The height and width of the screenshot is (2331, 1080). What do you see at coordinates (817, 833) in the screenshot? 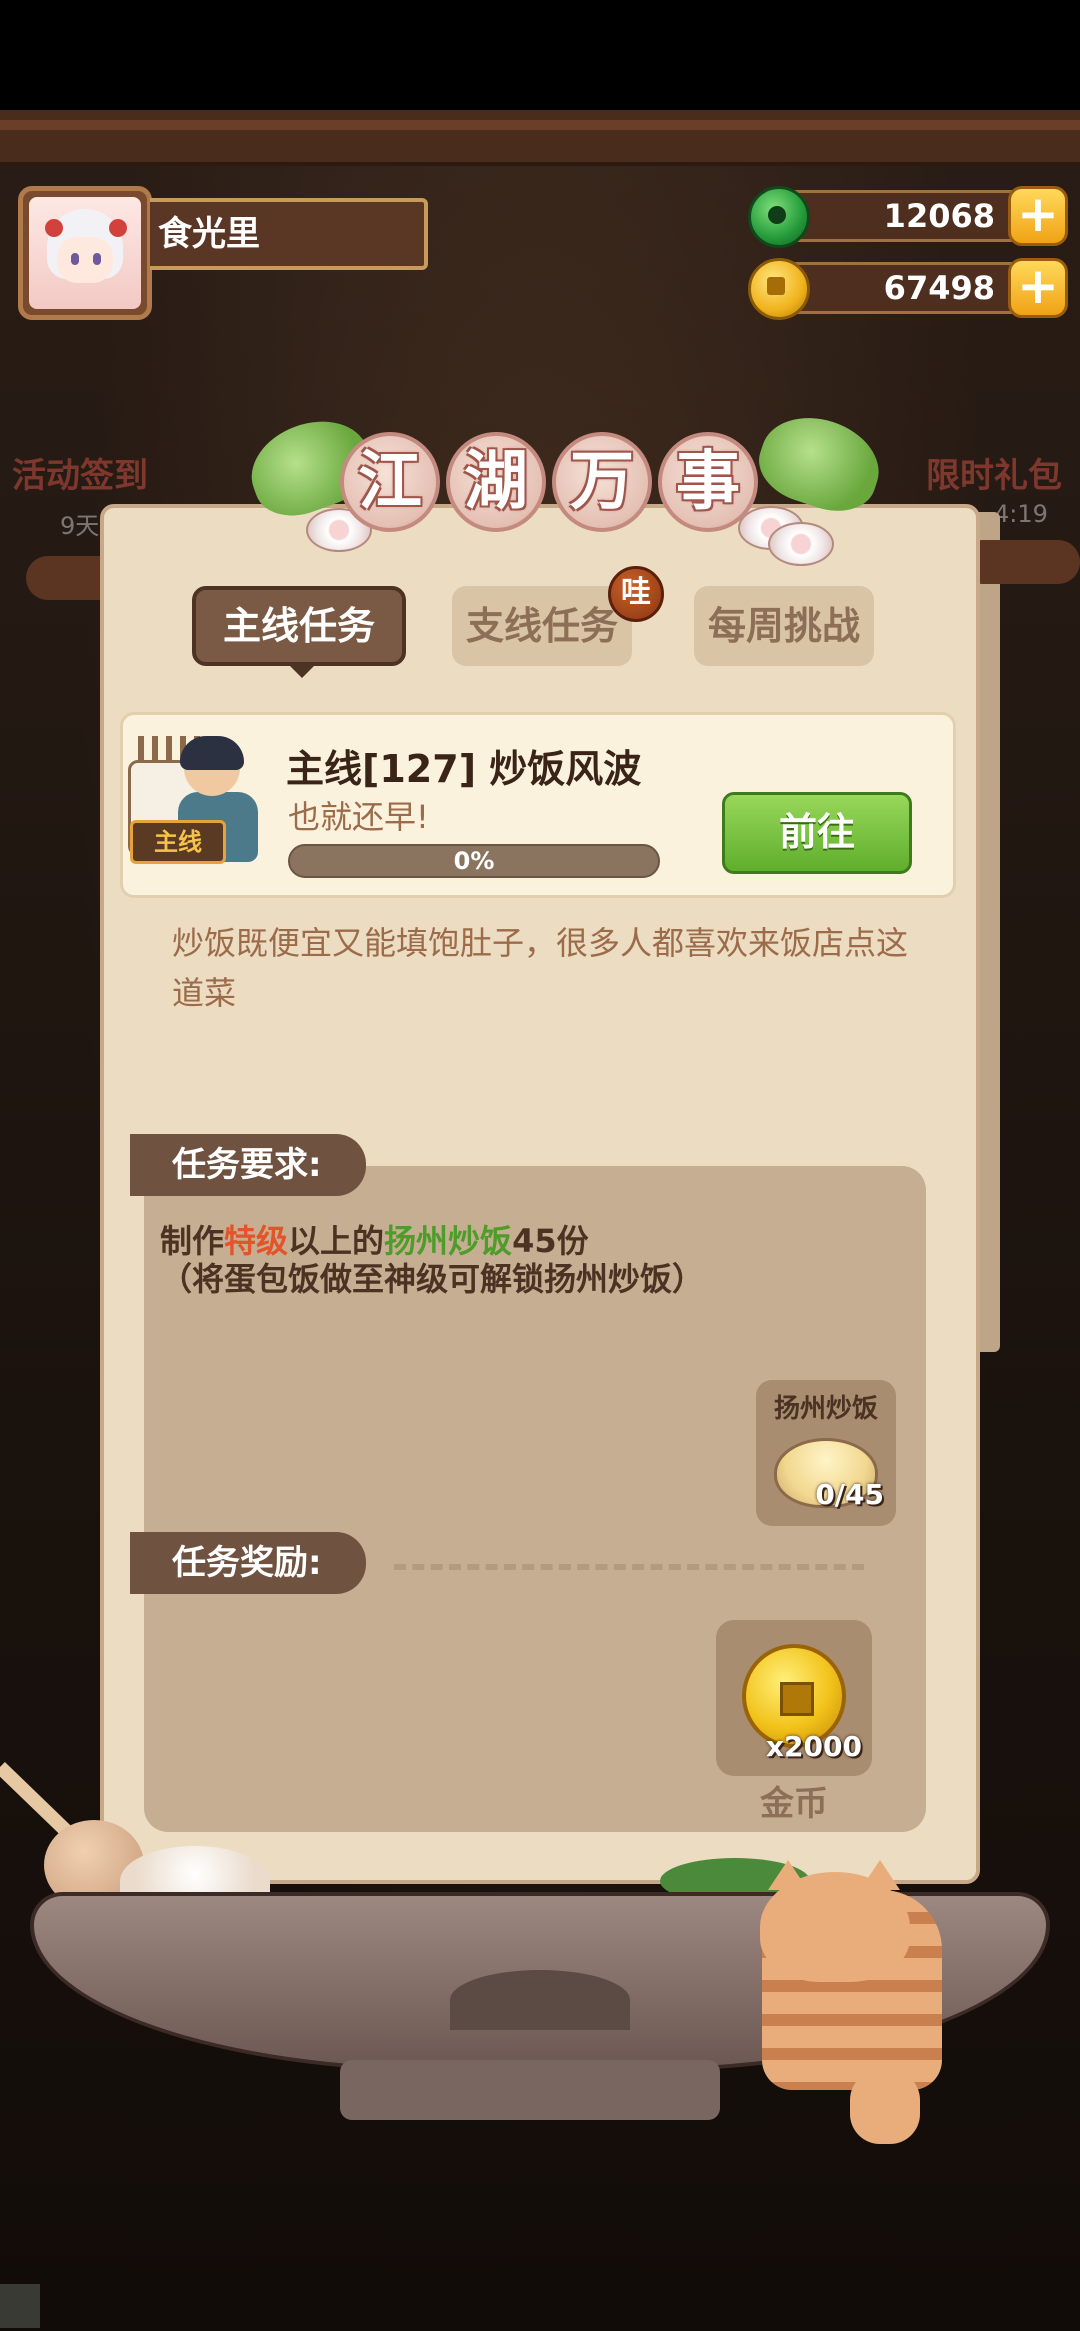
I see `go-button: 前往` at bounding box center [817, 833].